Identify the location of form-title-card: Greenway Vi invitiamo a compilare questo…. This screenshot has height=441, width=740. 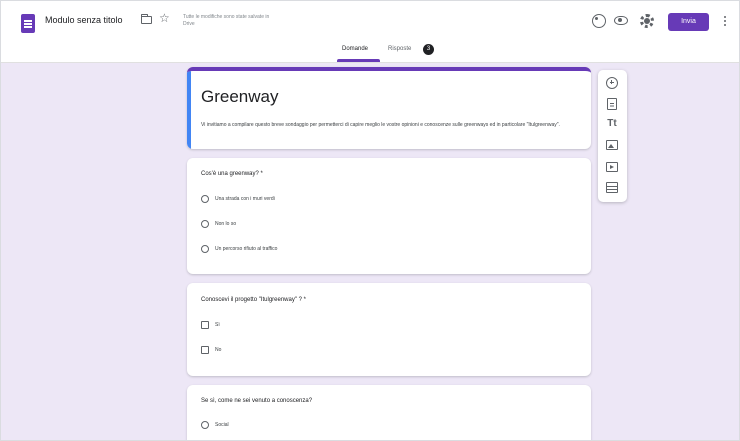
(389, 108).